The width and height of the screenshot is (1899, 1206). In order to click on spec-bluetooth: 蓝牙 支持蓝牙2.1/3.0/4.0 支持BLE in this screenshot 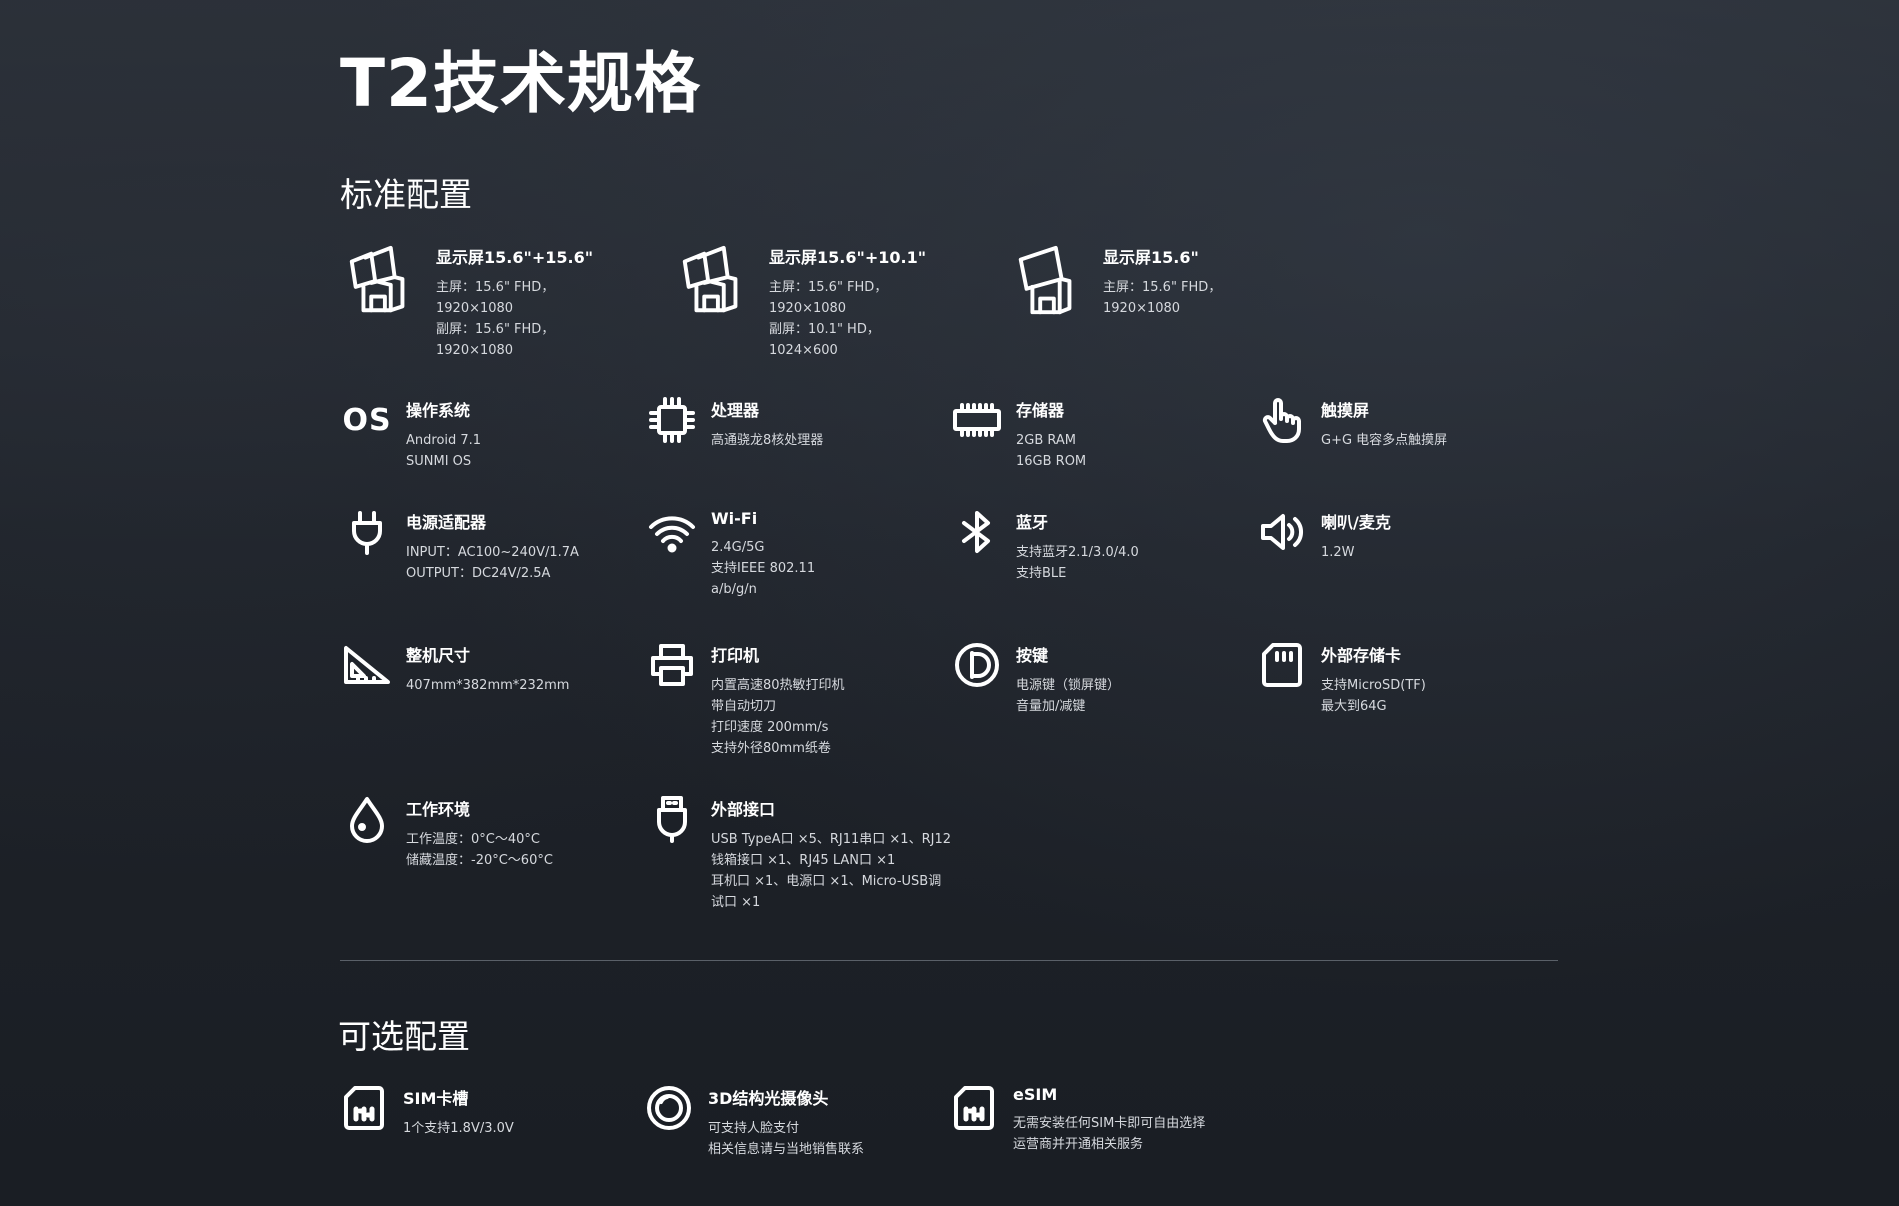, I will do `click(1044, 544)`.